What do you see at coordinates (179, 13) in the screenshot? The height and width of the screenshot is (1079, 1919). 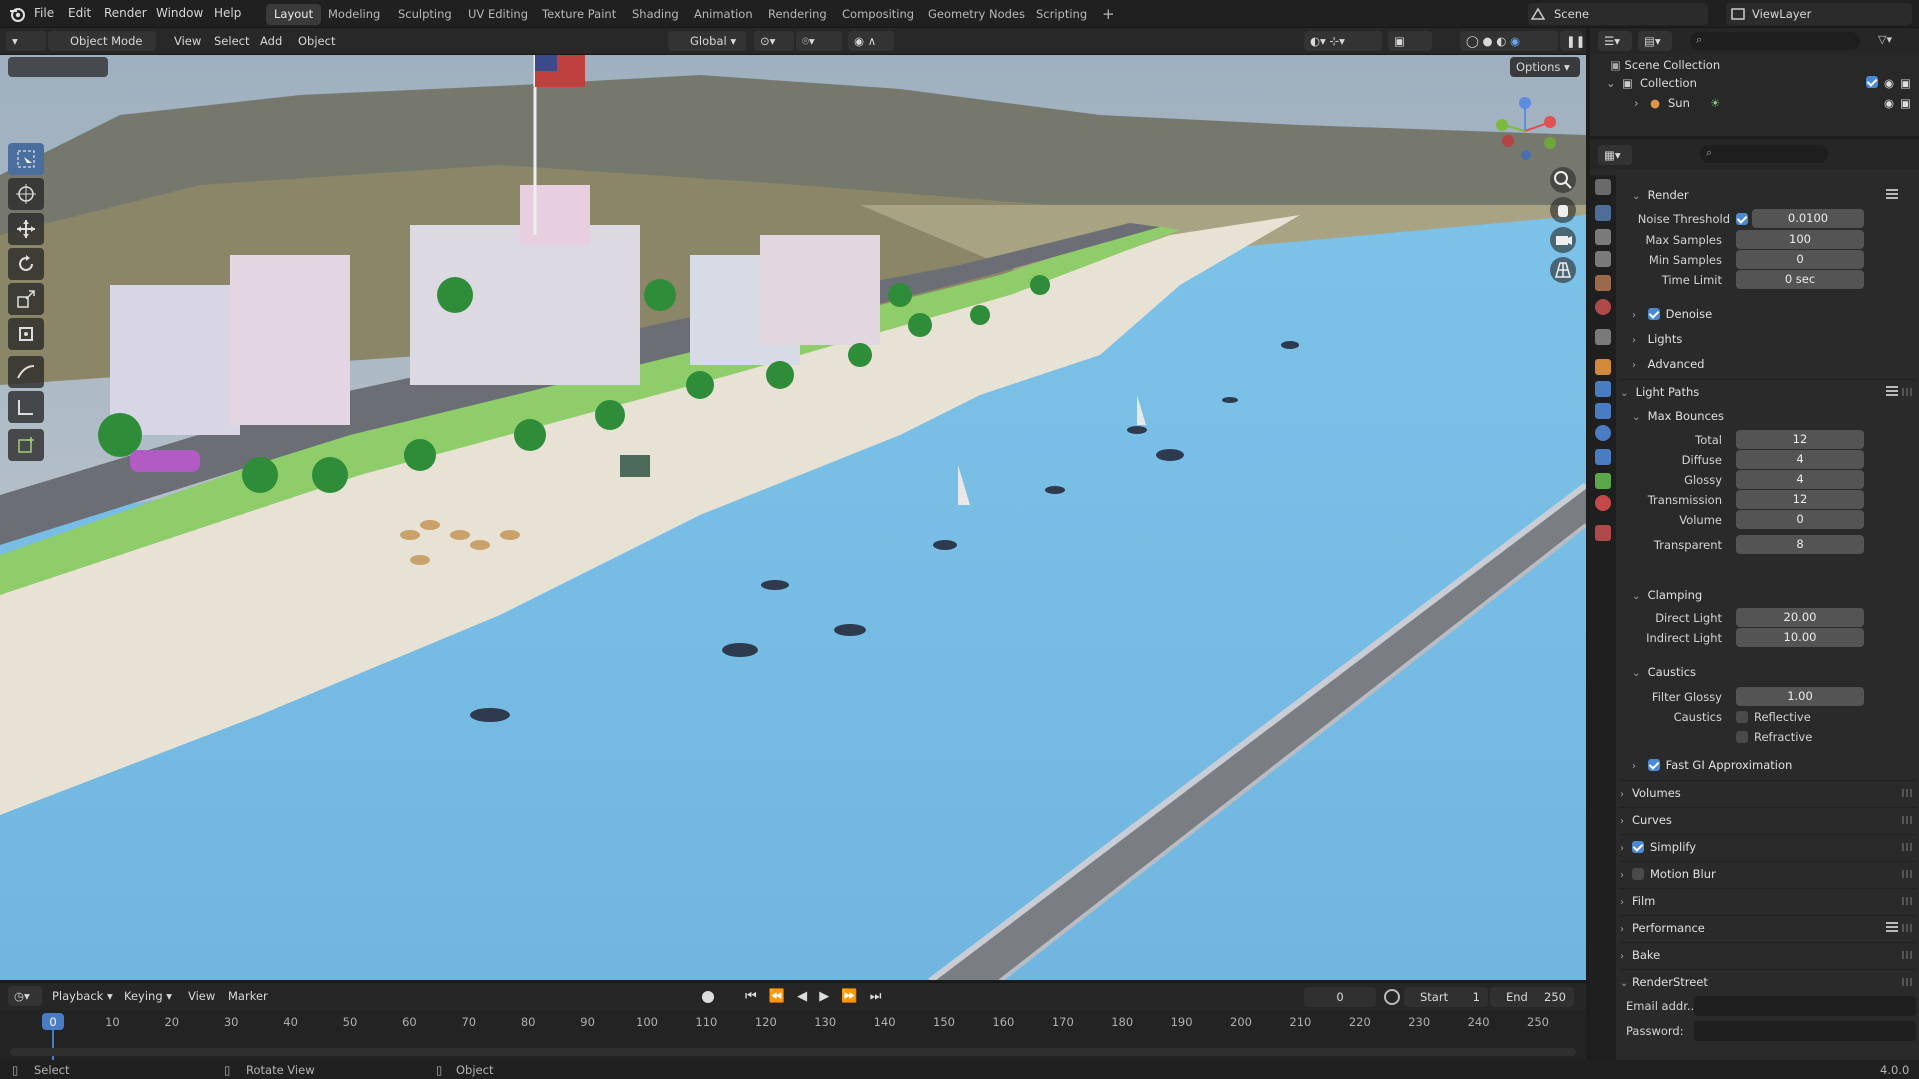 I see `menu-window: Window` at bounding box center [179, 13].